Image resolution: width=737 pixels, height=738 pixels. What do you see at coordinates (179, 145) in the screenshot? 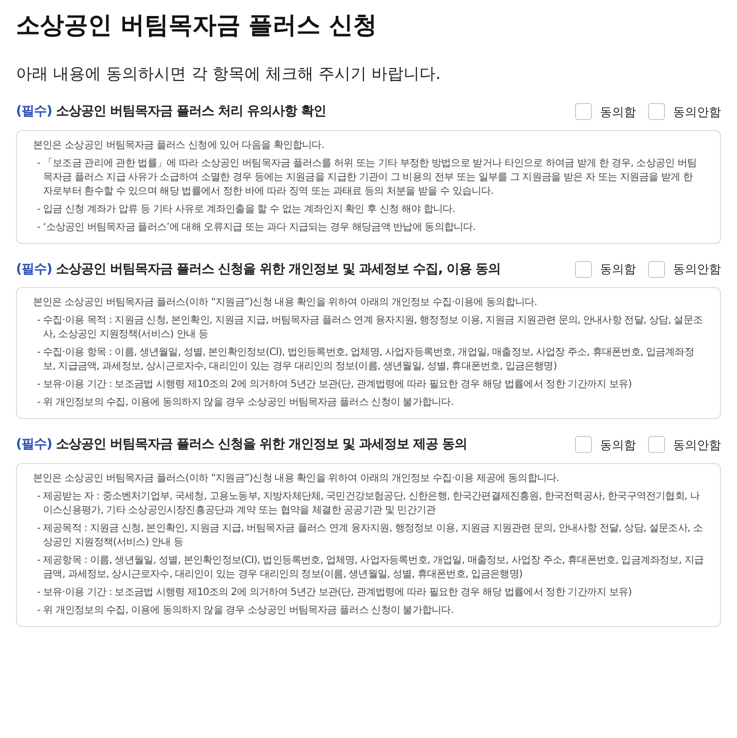
I see `terms-intro: 본인은 소상공인 버팀목자금 플러스 신청에 있어 다음을 확인합니다.` at bounding box center [179, 145].